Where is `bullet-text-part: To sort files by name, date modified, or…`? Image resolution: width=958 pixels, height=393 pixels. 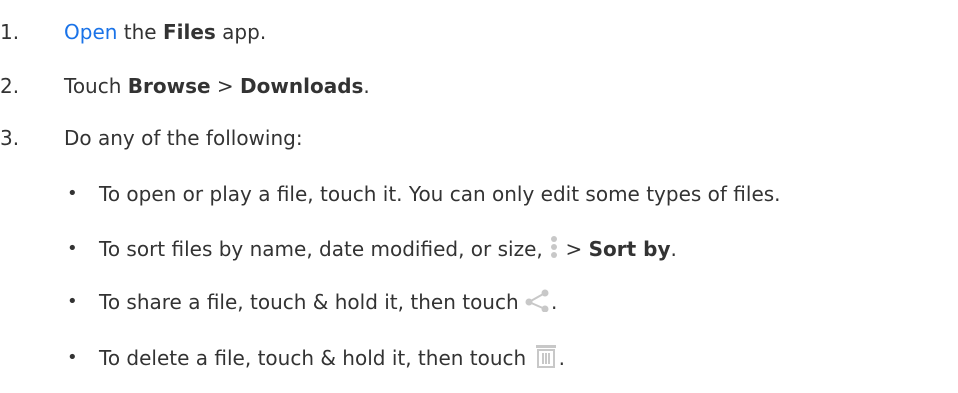
bullet-text-part: To sort files by name, date modified, or… is located at coordinates (324, 249).